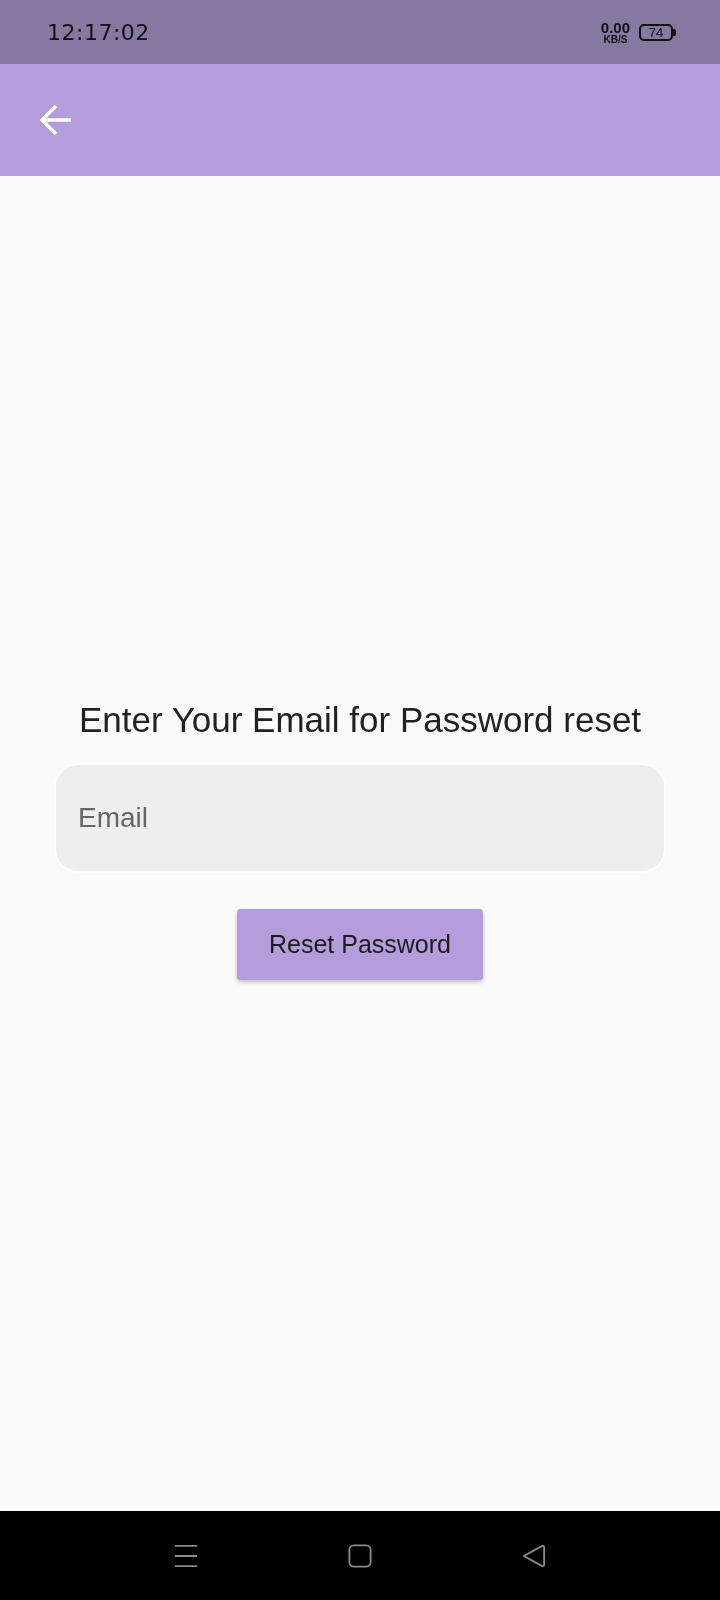 Image resolution: width=720 pixels, height=1600 pixels. What do you see at coordinates (534, 1555) in the screenshot?
I see `back-icon` at bounding box center [534, 1555].